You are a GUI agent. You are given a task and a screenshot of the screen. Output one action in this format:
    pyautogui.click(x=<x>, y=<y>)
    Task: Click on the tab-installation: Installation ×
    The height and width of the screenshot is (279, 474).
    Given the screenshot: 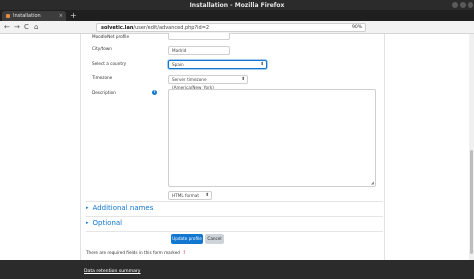 What is the action you would take?
    pyautogui.click(x=34, y=16)
    